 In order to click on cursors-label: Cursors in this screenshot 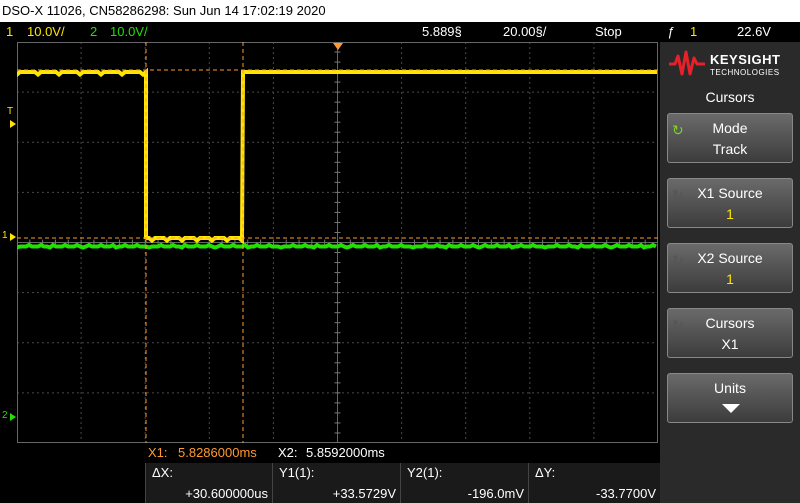, I will do `click(730, 323)`.